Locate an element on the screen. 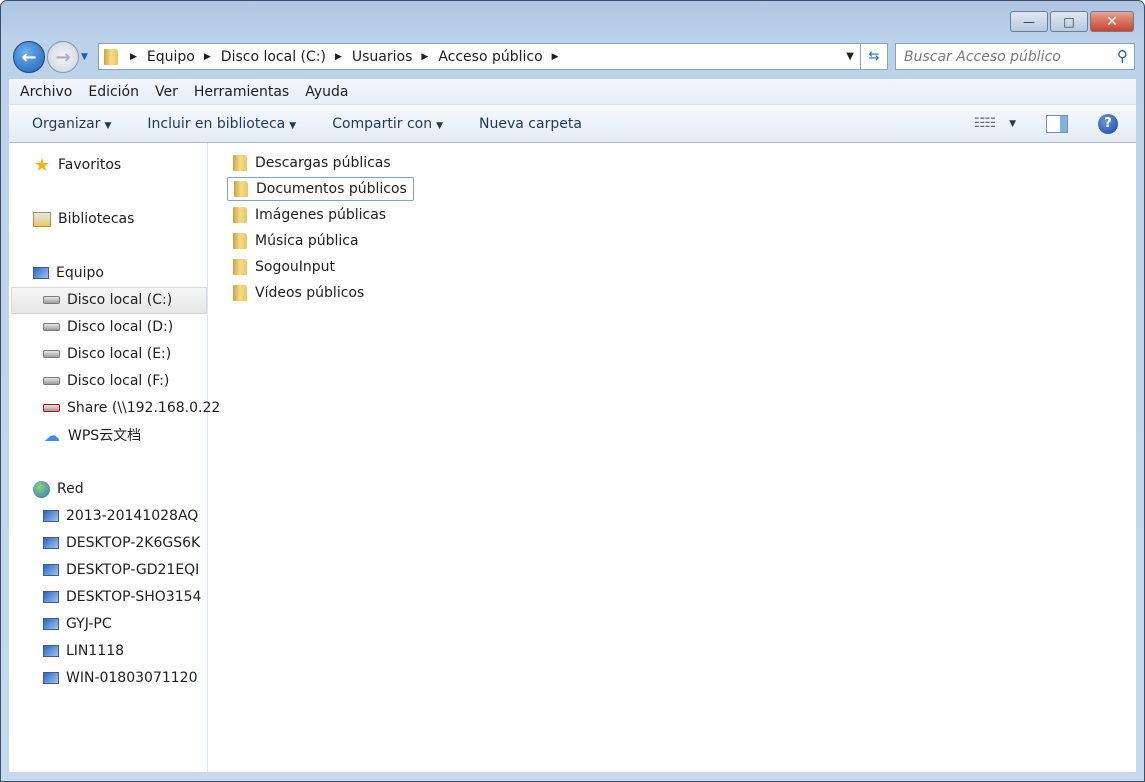  view-dropdown: ▼ is located at coordinates (1012, 124).